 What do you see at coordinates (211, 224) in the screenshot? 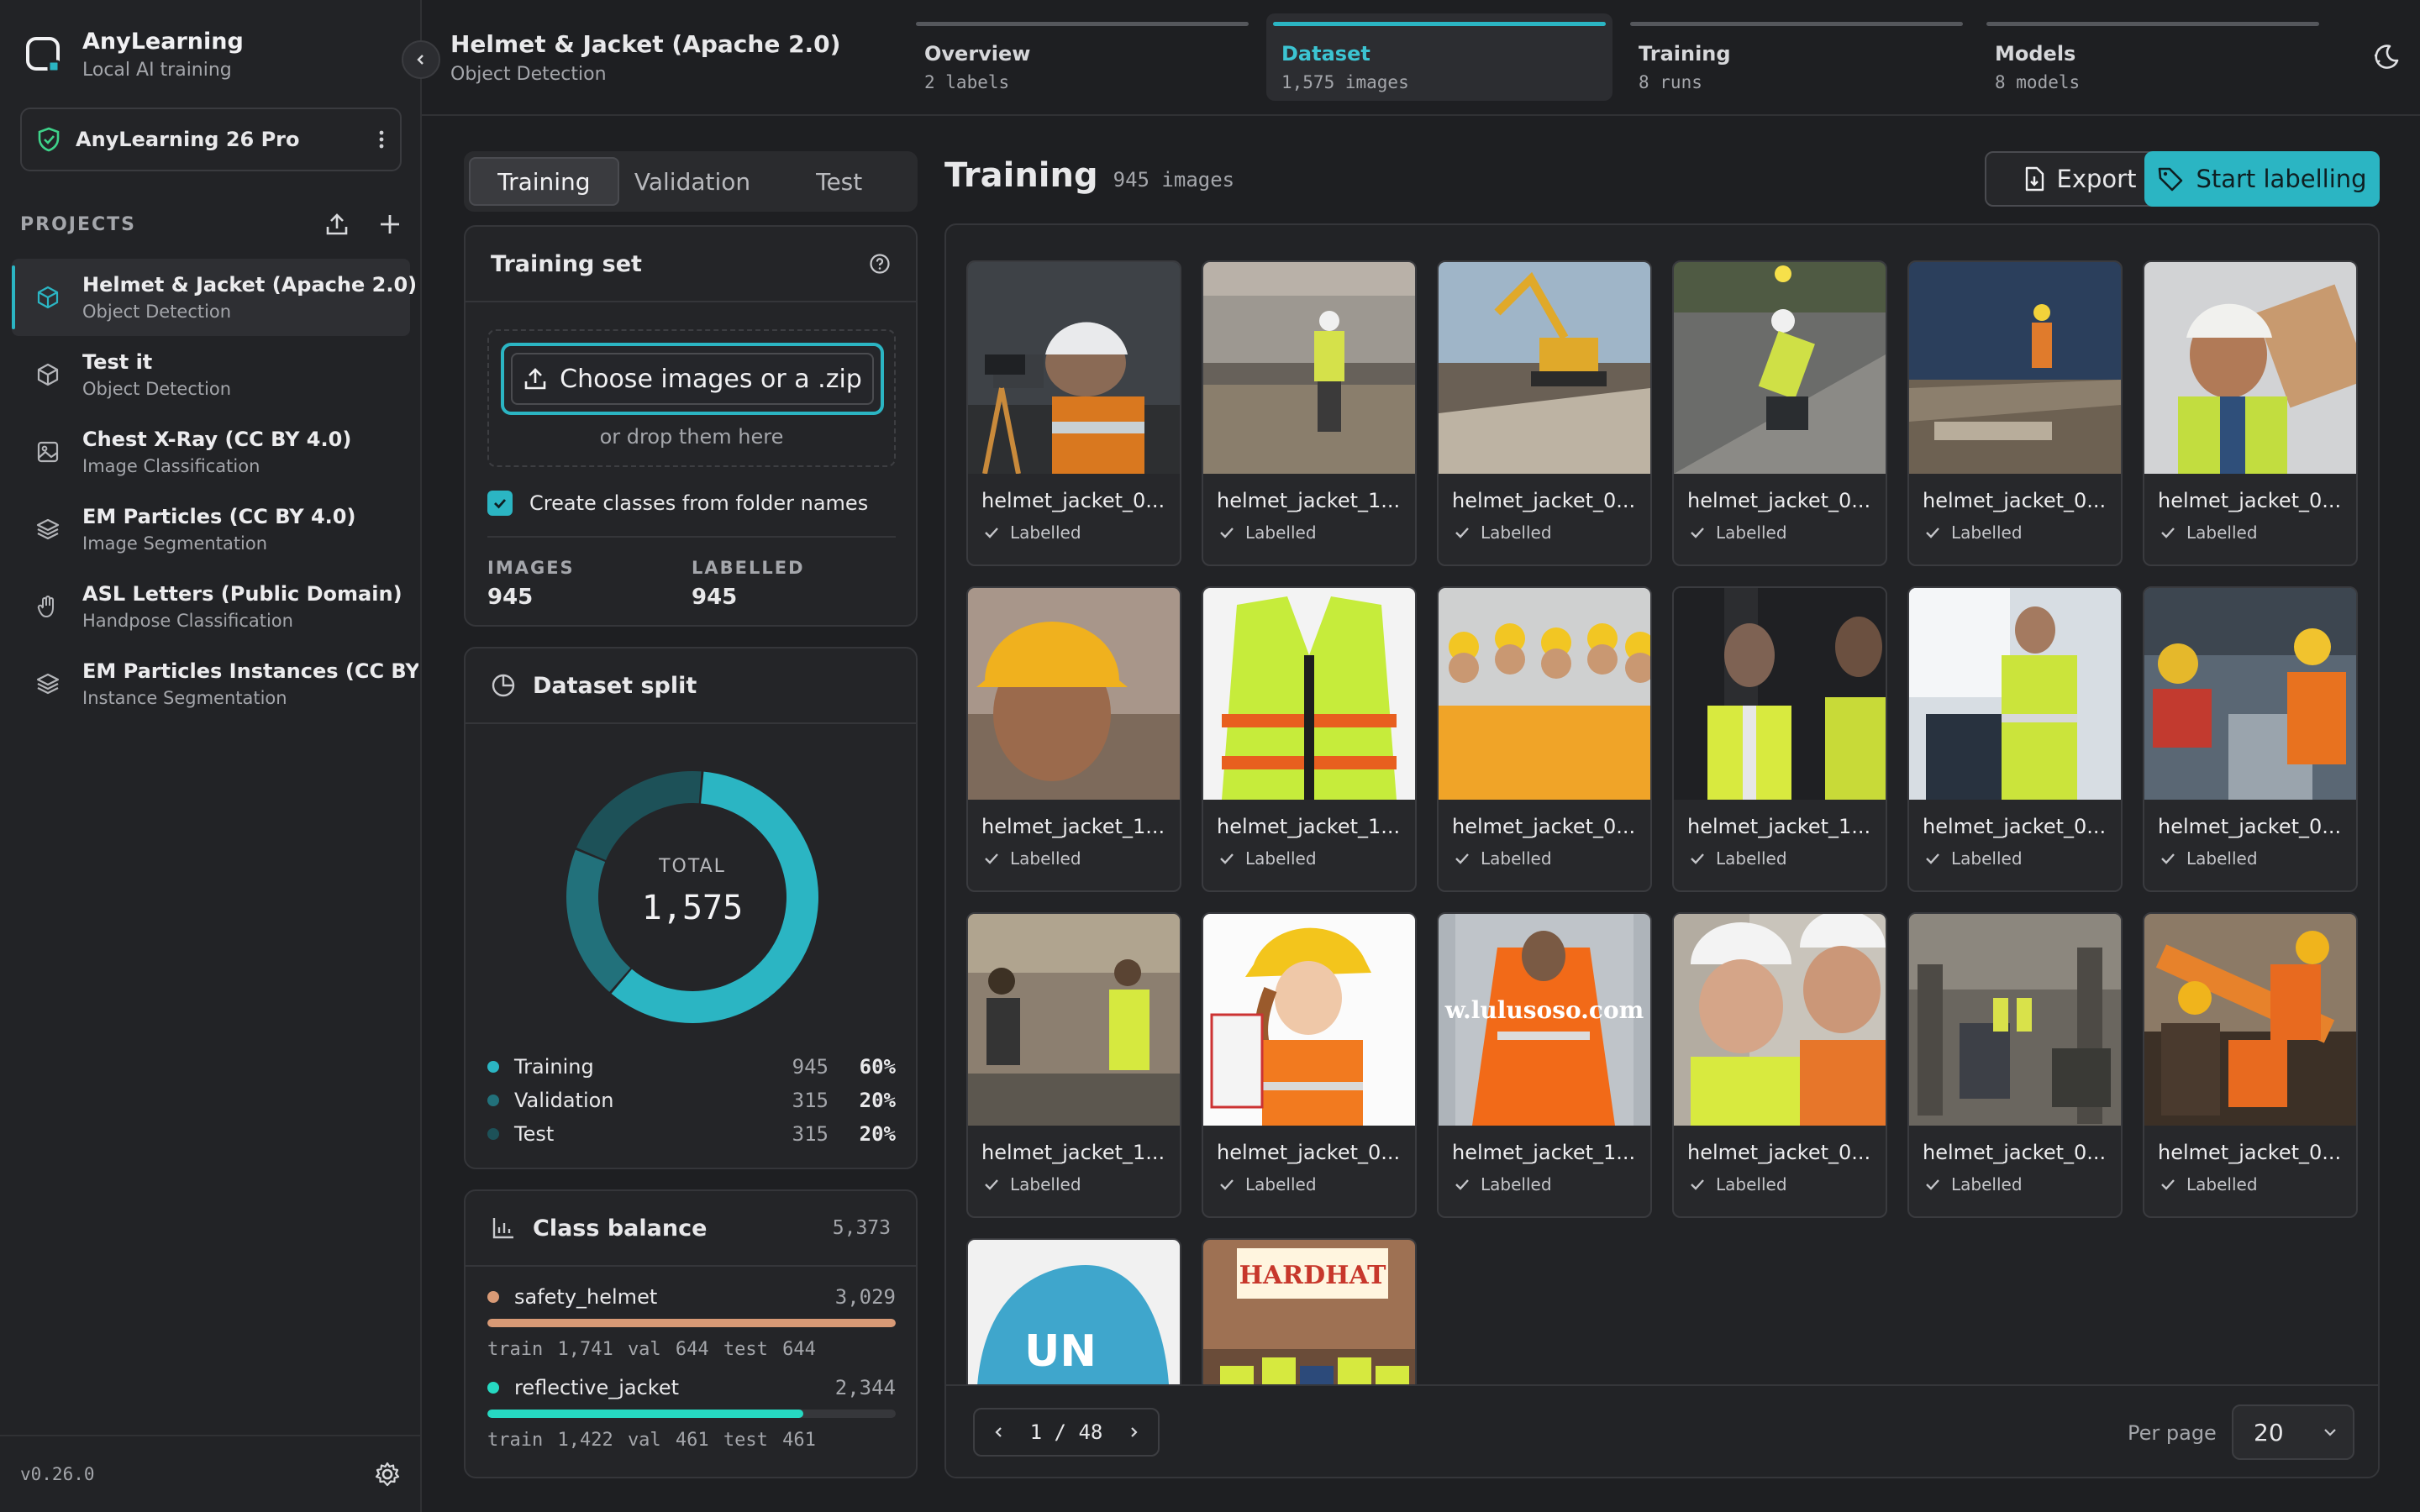
I see `projects-header: PROJECTS` at bounding box center [211, 224].